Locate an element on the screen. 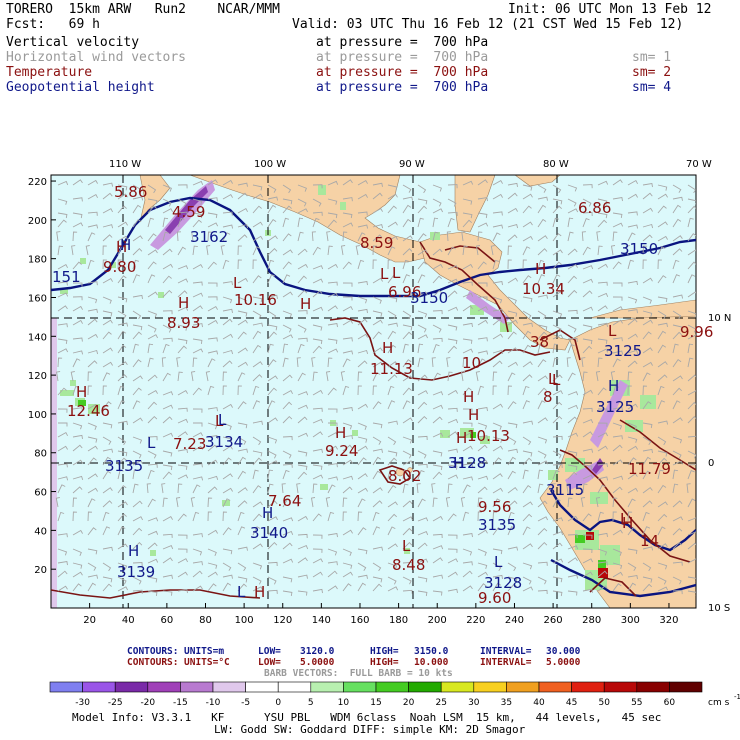 The height and width of the screenshot is (740, 740). y-tick-label: 20 is located at coordinates (40, 570).